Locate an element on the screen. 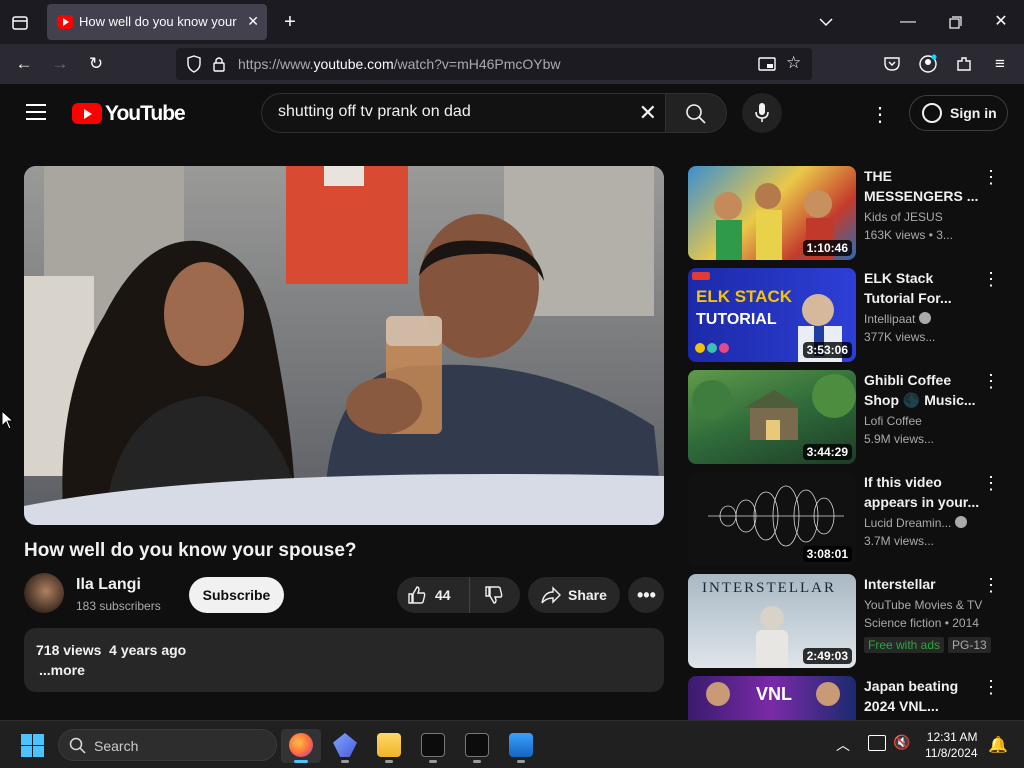 This screenshot has height=768, width=1024. reload-icon: ↻ is located at coordinates (96, 64).